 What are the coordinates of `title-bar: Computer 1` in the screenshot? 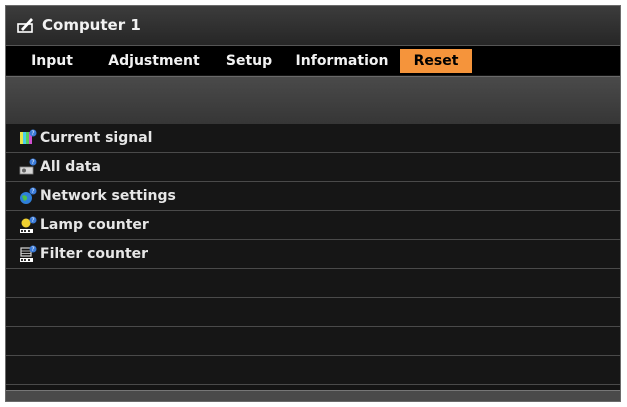 It's located at (313, 26).